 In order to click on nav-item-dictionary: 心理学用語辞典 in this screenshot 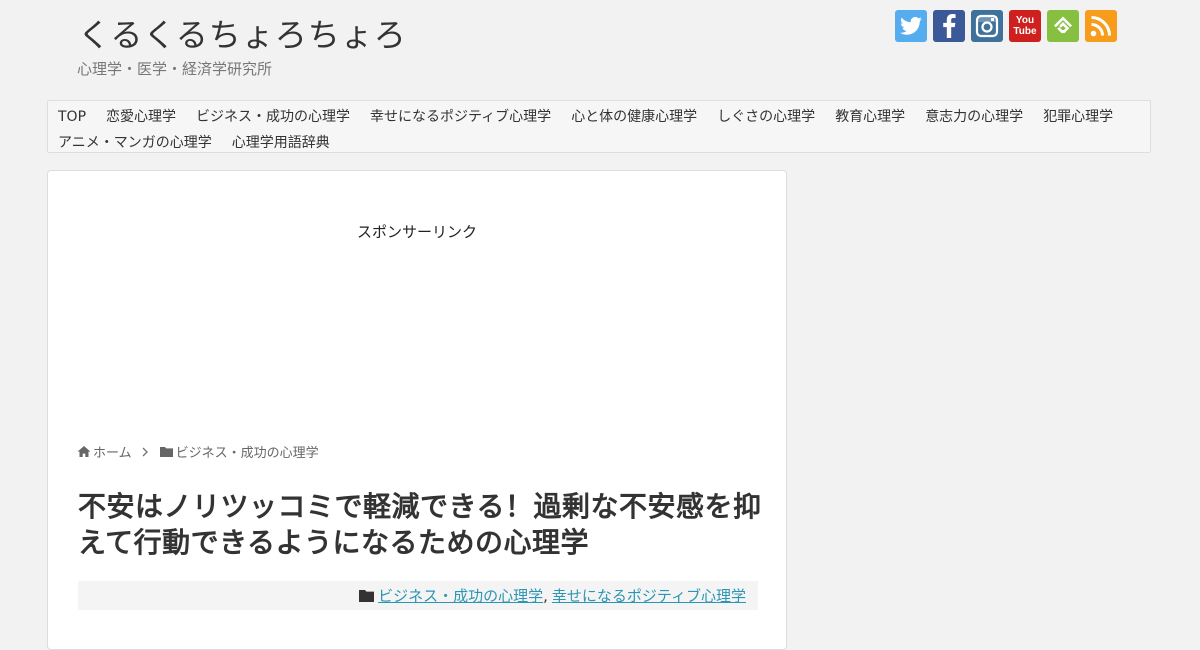, I will do `click(281, 143)`.